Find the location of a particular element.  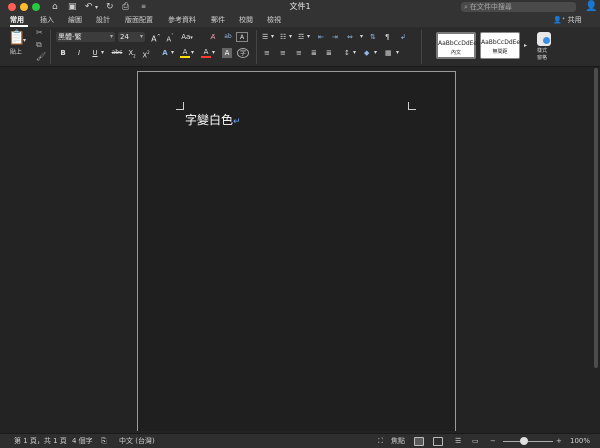

zoom-out-icon: − is located at coordinates (493, 441).